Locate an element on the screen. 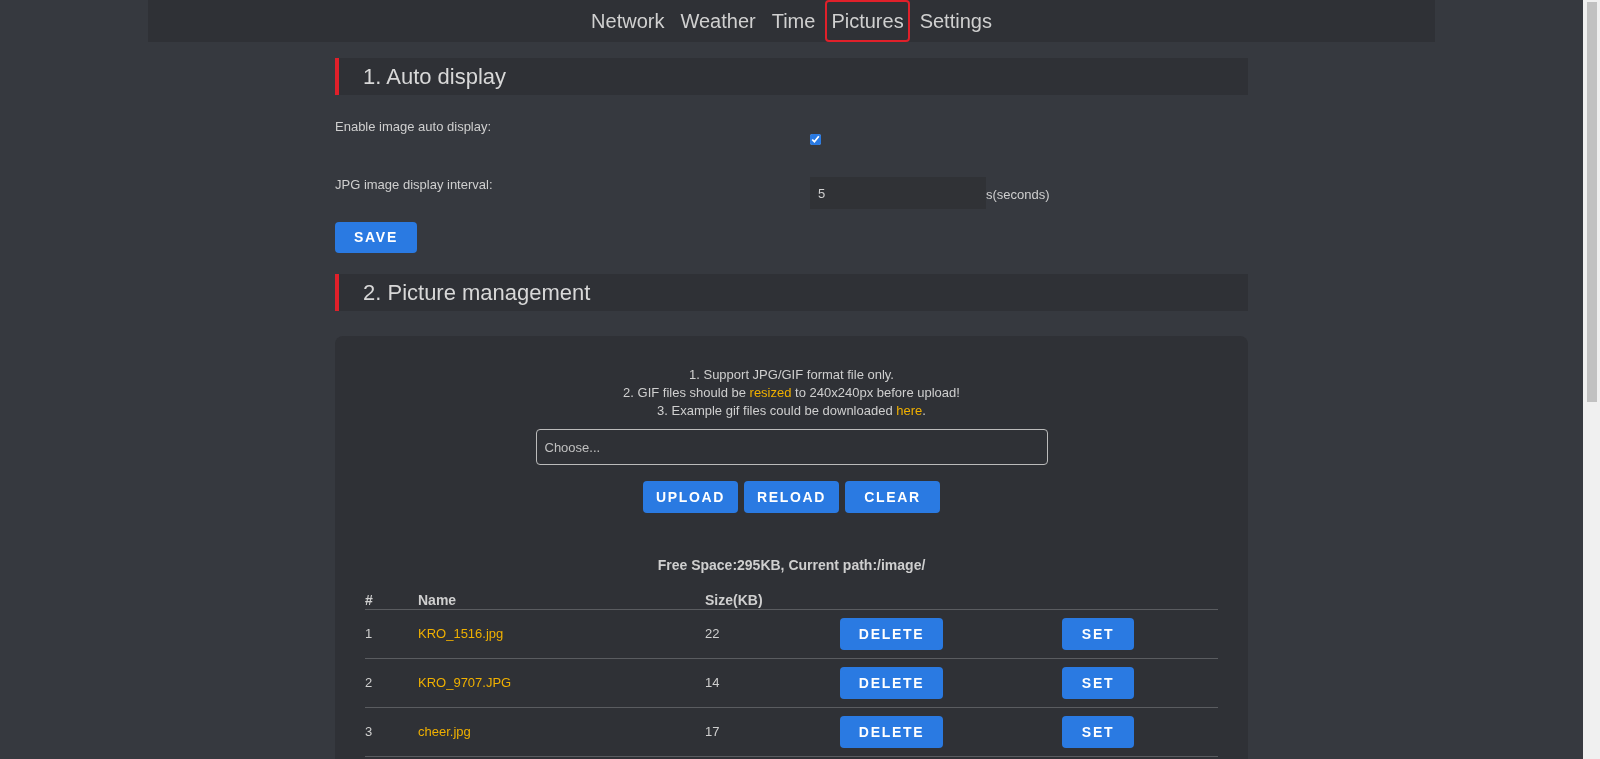  section-title: 2. Picture management is located at coordinates (477, 293).